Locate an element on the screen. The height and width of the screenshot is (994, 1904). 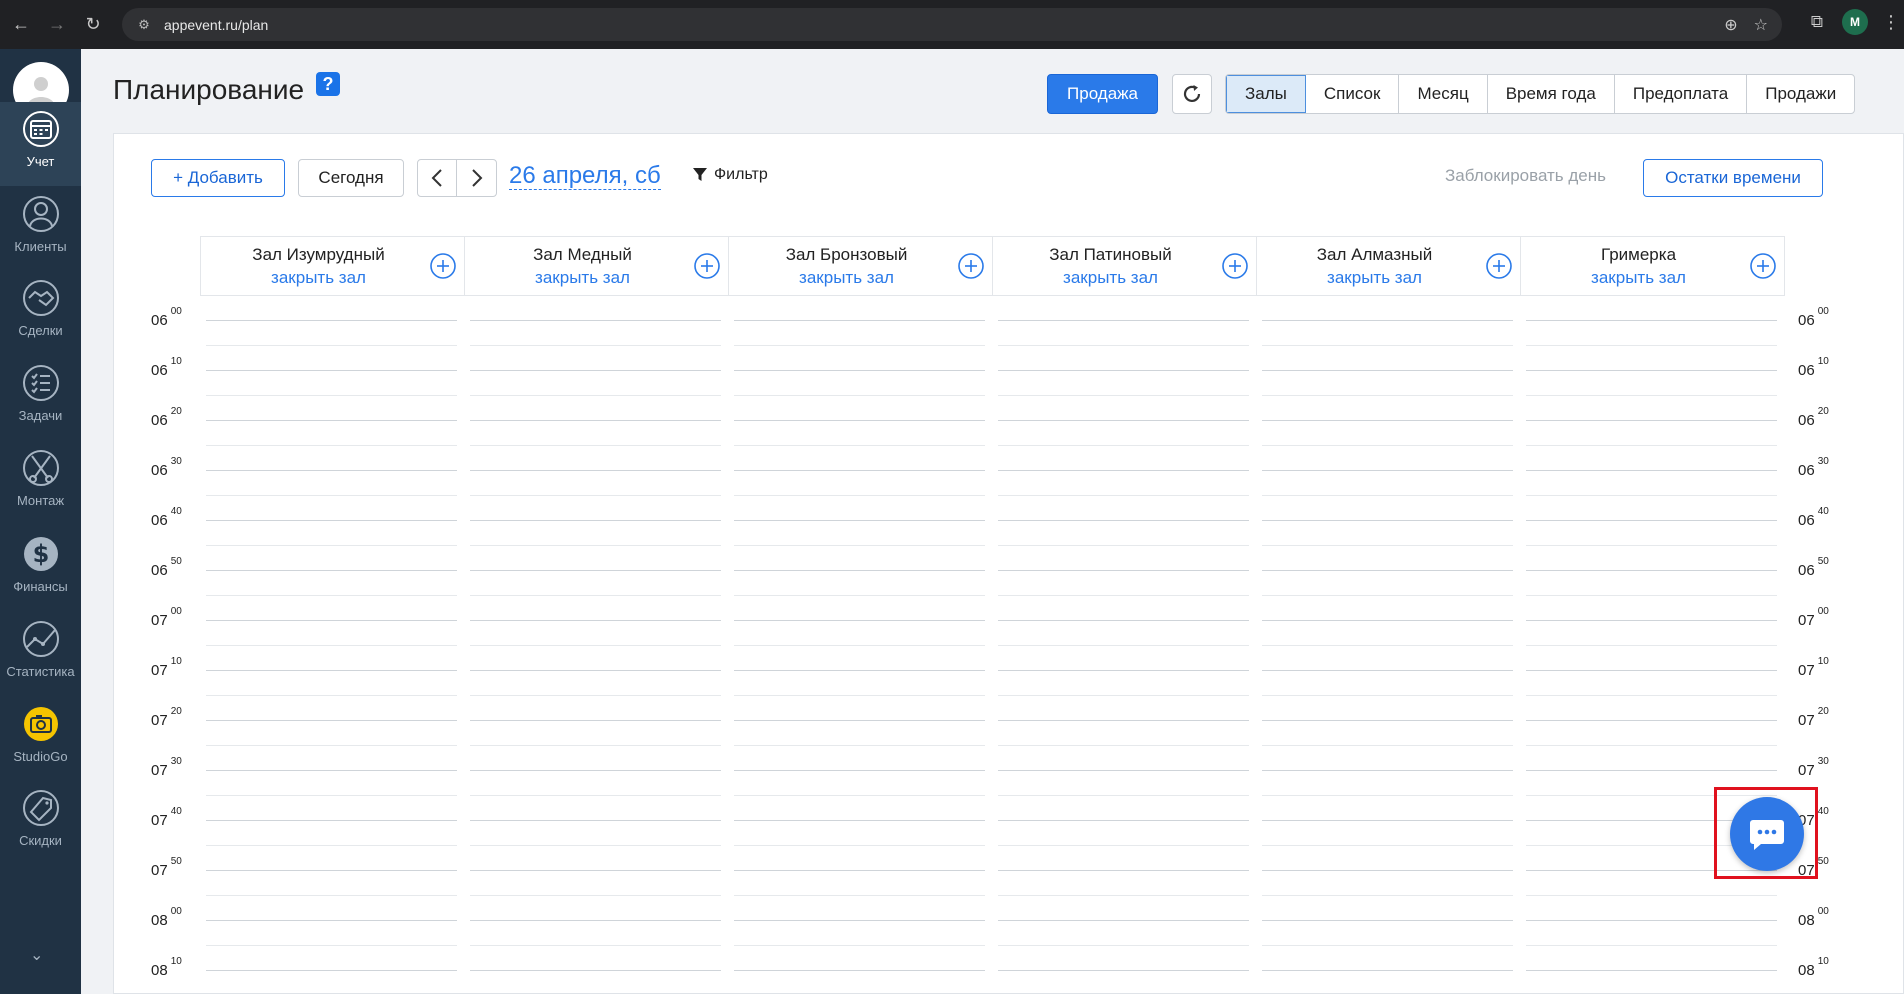
bookmark-star-icon: ☆ is located at coordinates (1761, 25).